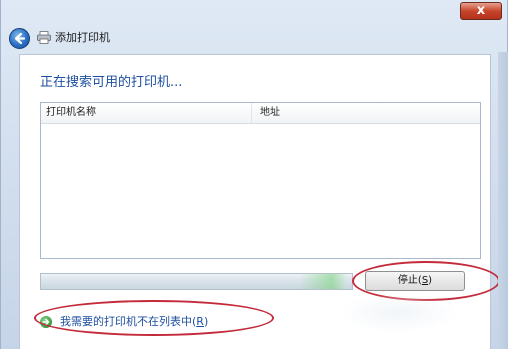  I want to click on link-access-key: R, so click(200, 321).